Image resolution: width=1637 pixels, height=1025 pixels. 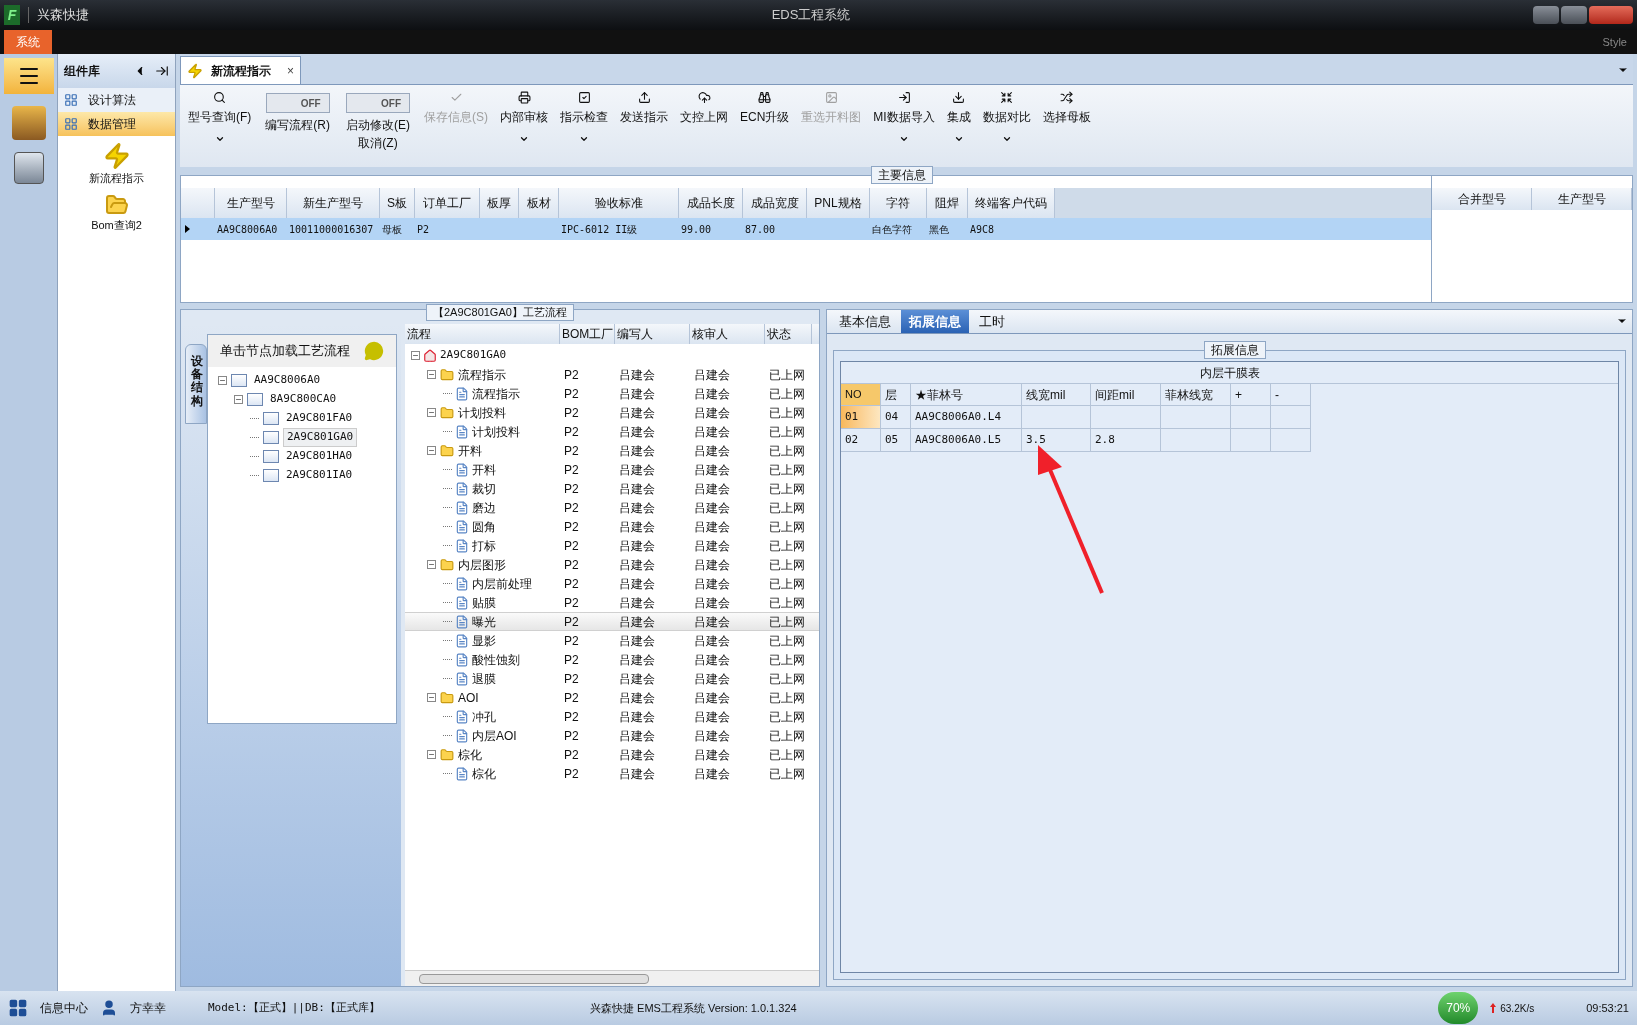 I want to click on column-header: ★菲林号, so click(x=966, y=395).